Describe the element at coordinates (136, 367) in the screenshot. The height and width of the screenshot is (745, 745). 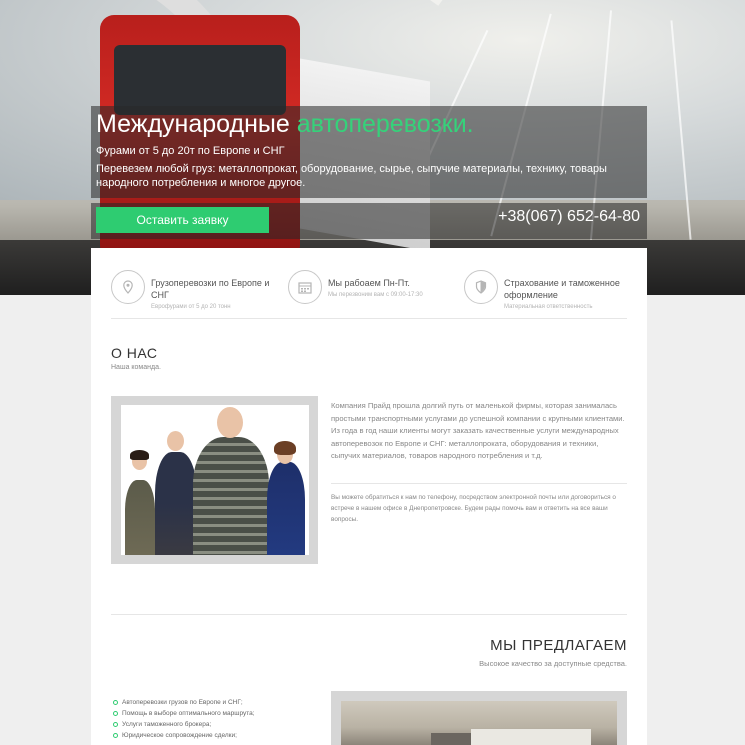
I see `about-subheading: Наша команда.` at that location.